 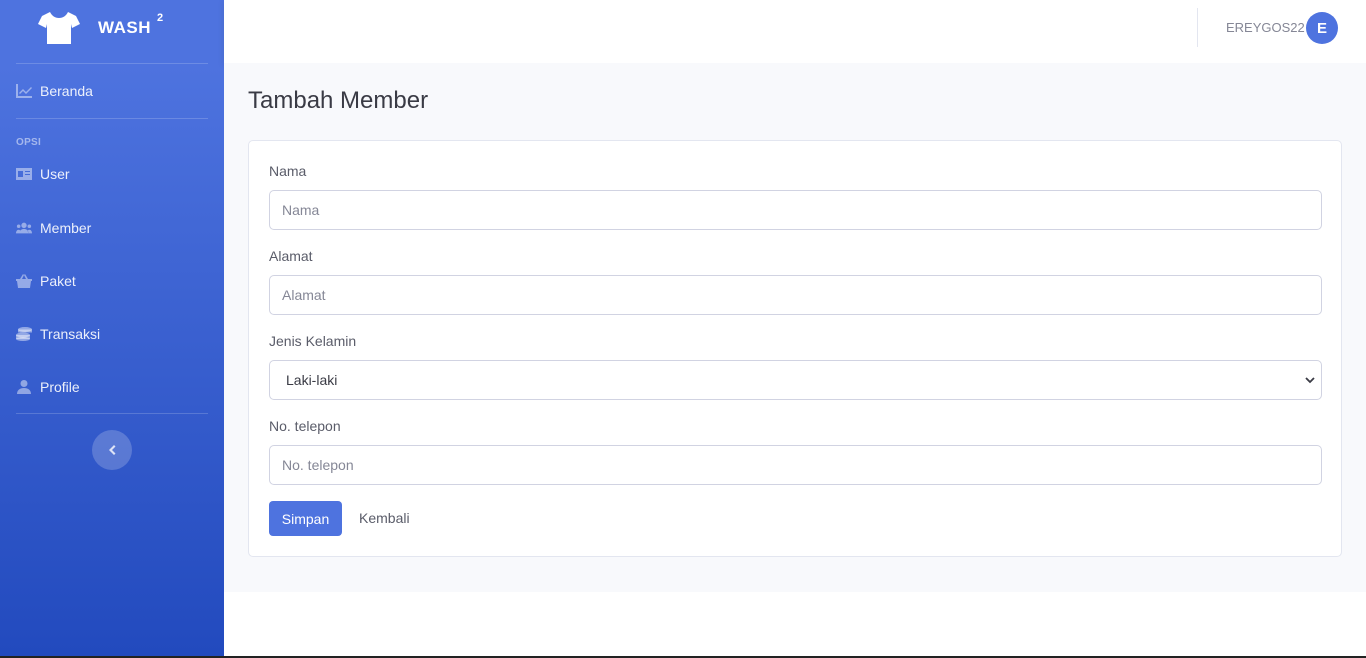 I want to click on telepon-input, so click(x=795, y=465).